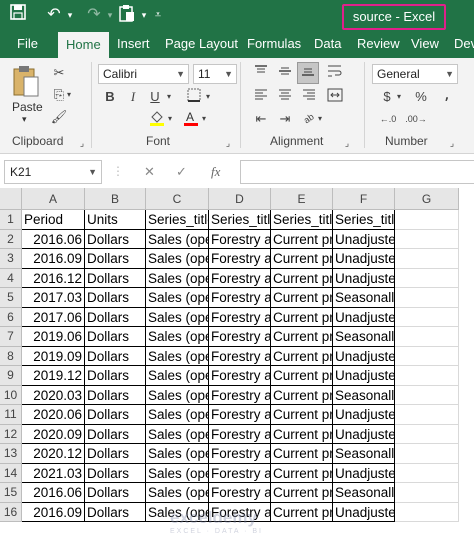 The height and width of the screenshot is (552, 474). What do you see at coordinates (59, 73) in the screenshot?
I see `cut-icon: ✂` at bounding box center [59, 73].